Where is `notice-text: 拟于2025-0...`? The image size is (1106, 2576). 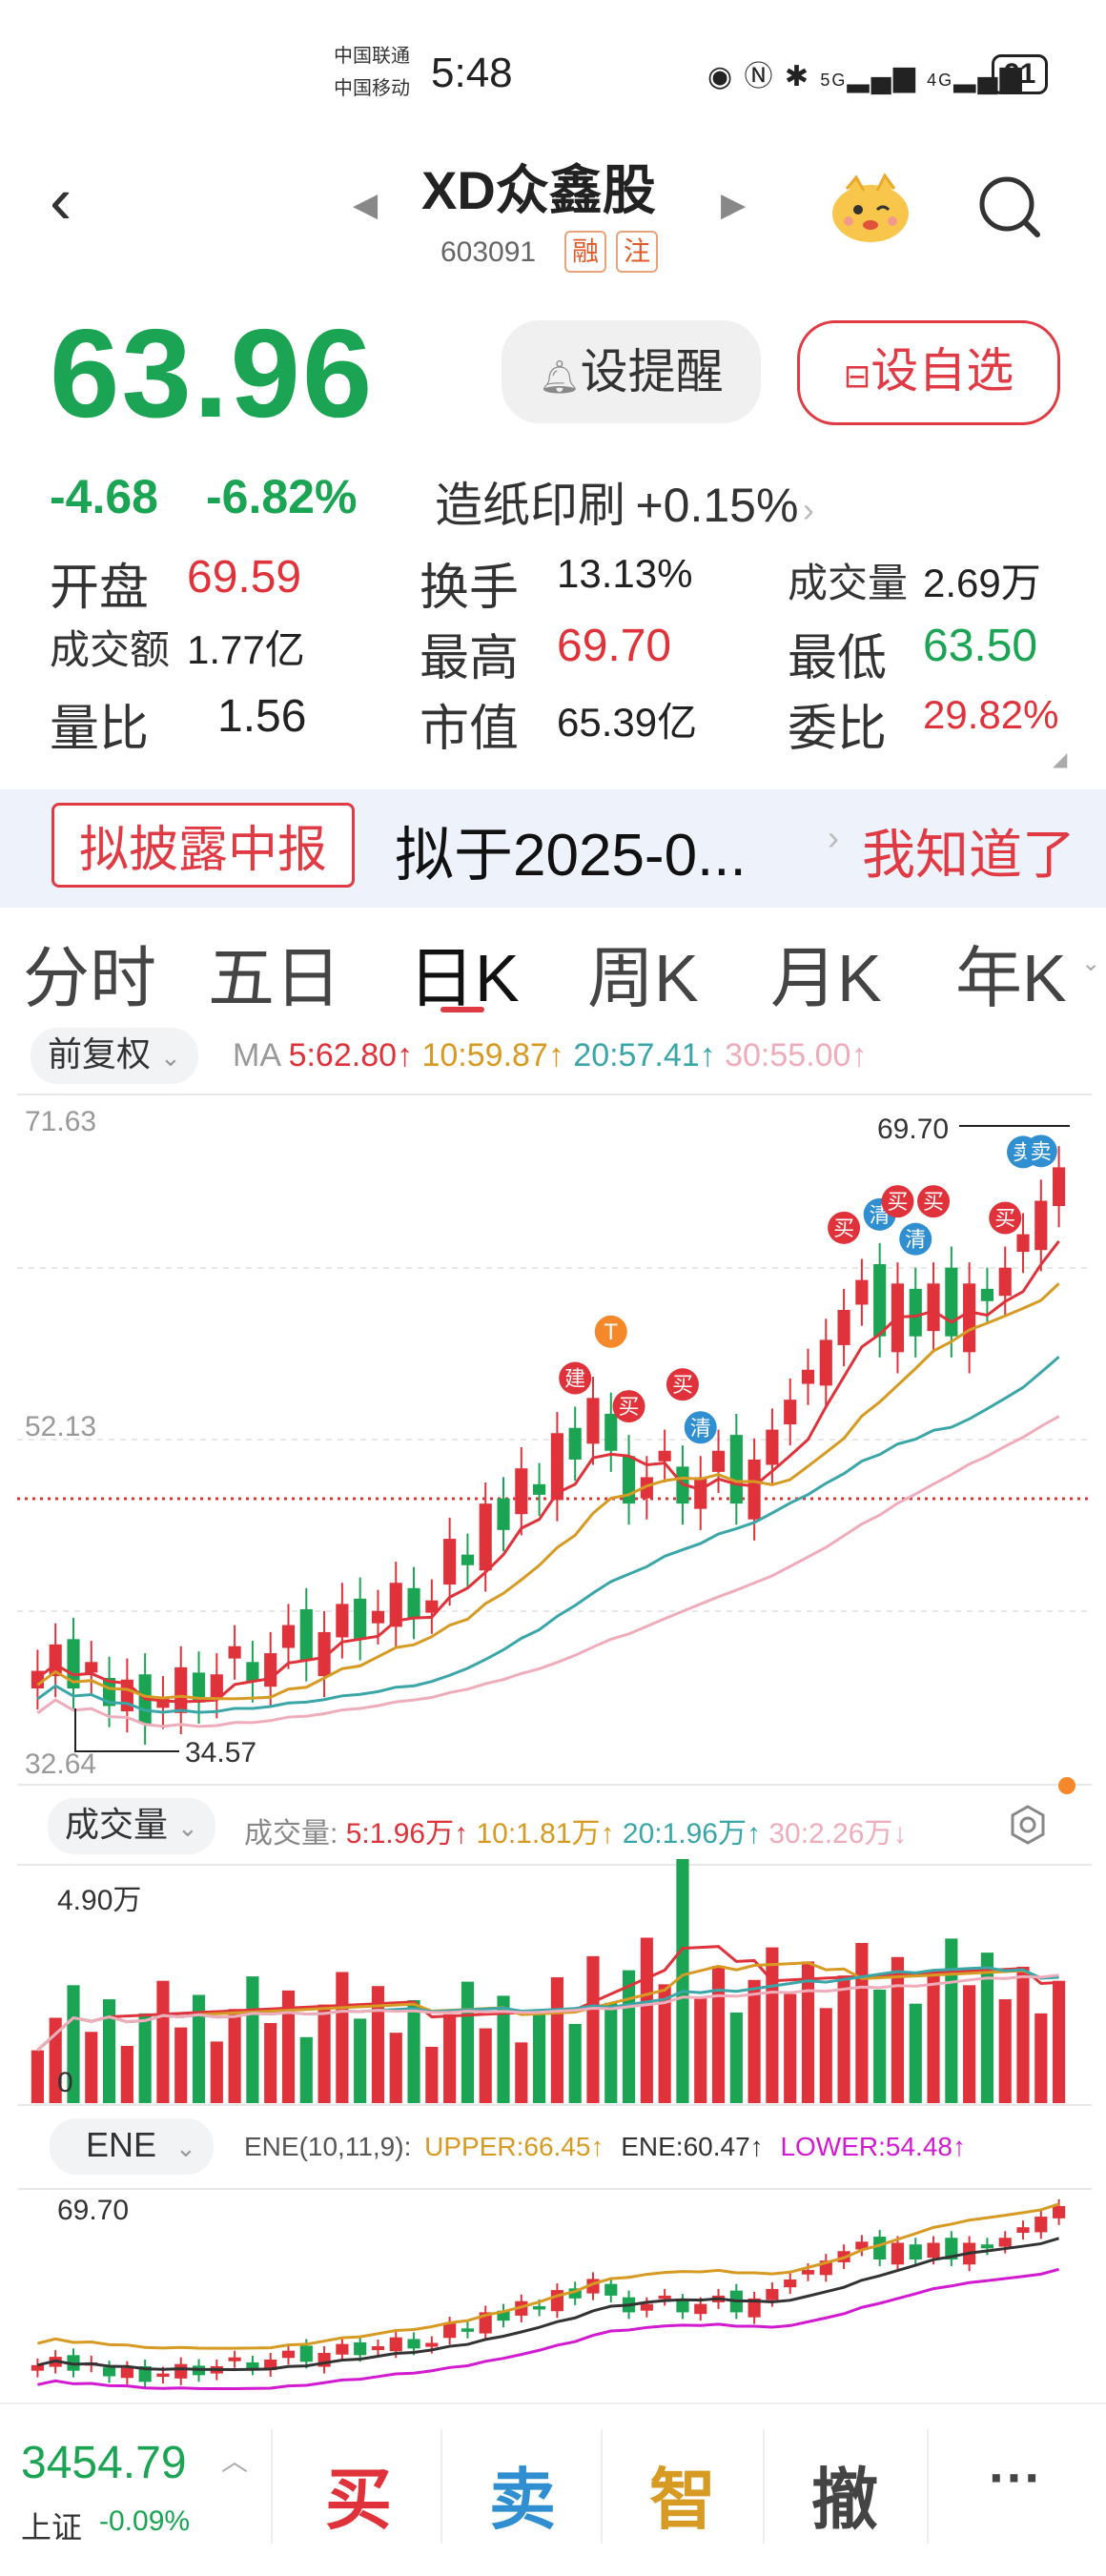
notice-text: 拟于2025-0... is located at coordinates (571, 850).